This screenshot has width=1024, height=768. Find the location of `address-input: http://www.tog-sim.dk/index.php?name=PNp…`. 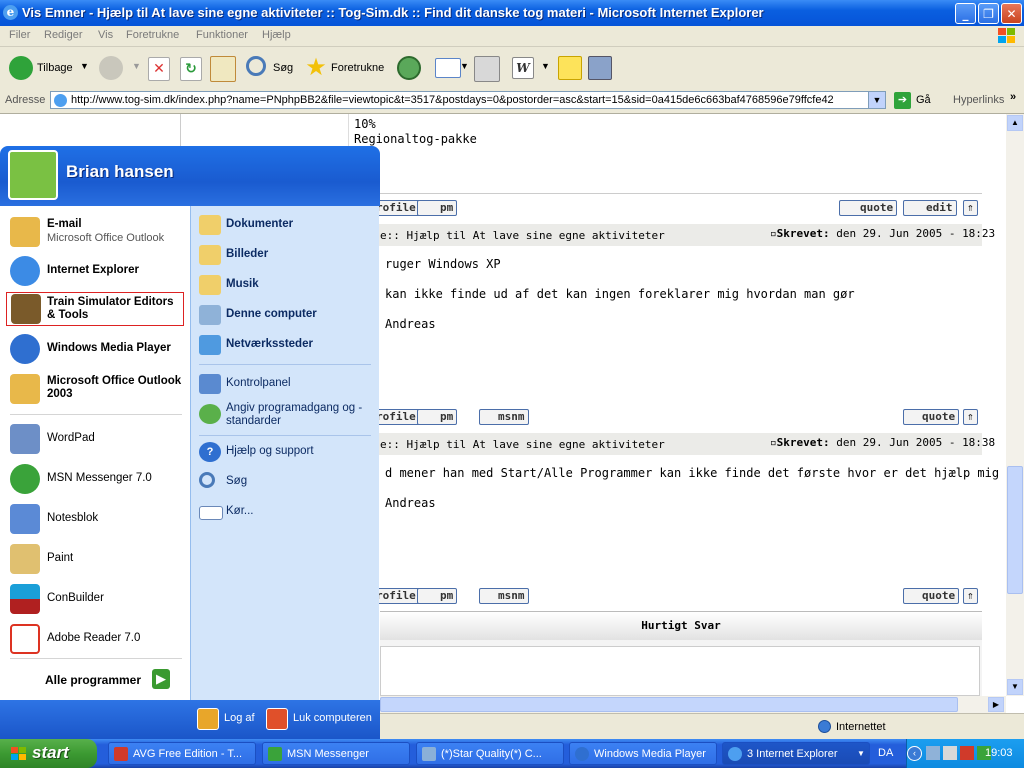

address-input: http://www.tog-sim.dk/index.php?name=PNp… is located at coordinates (468, 100).